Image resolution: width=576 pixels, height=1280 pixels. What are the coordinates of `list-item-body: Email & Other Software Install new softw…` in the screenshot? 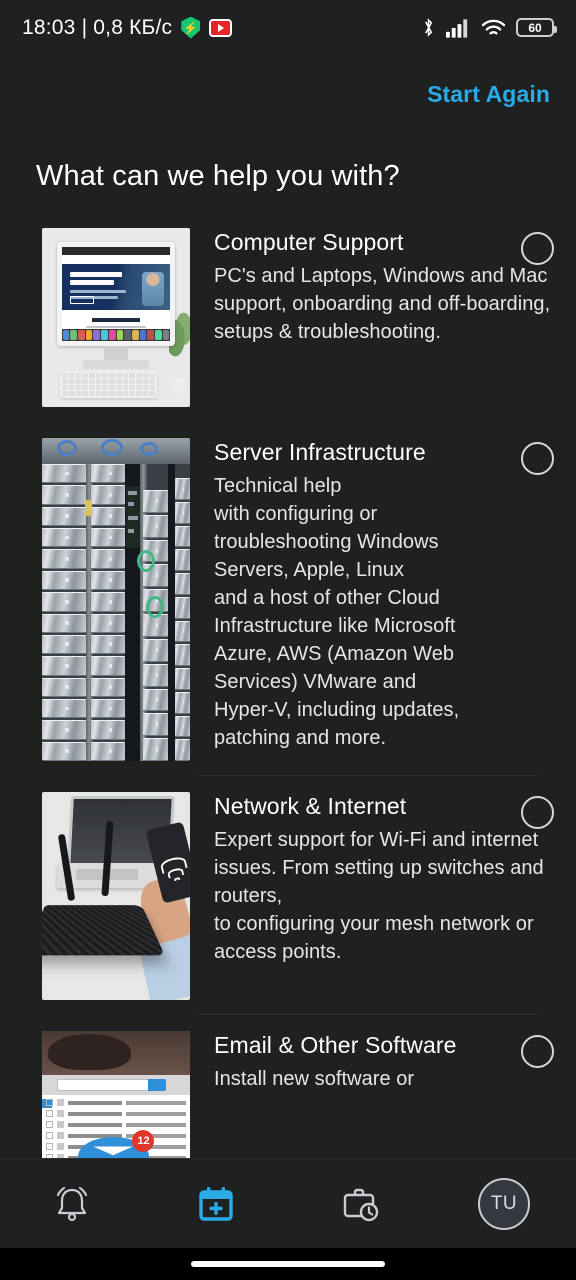 It's located at (383, 1096).